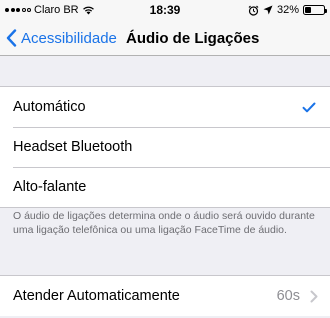 The image size is (330, 318). I want to click on navigation-bar: Acessibilidade Áudio de Ligações, so click(165, 38).